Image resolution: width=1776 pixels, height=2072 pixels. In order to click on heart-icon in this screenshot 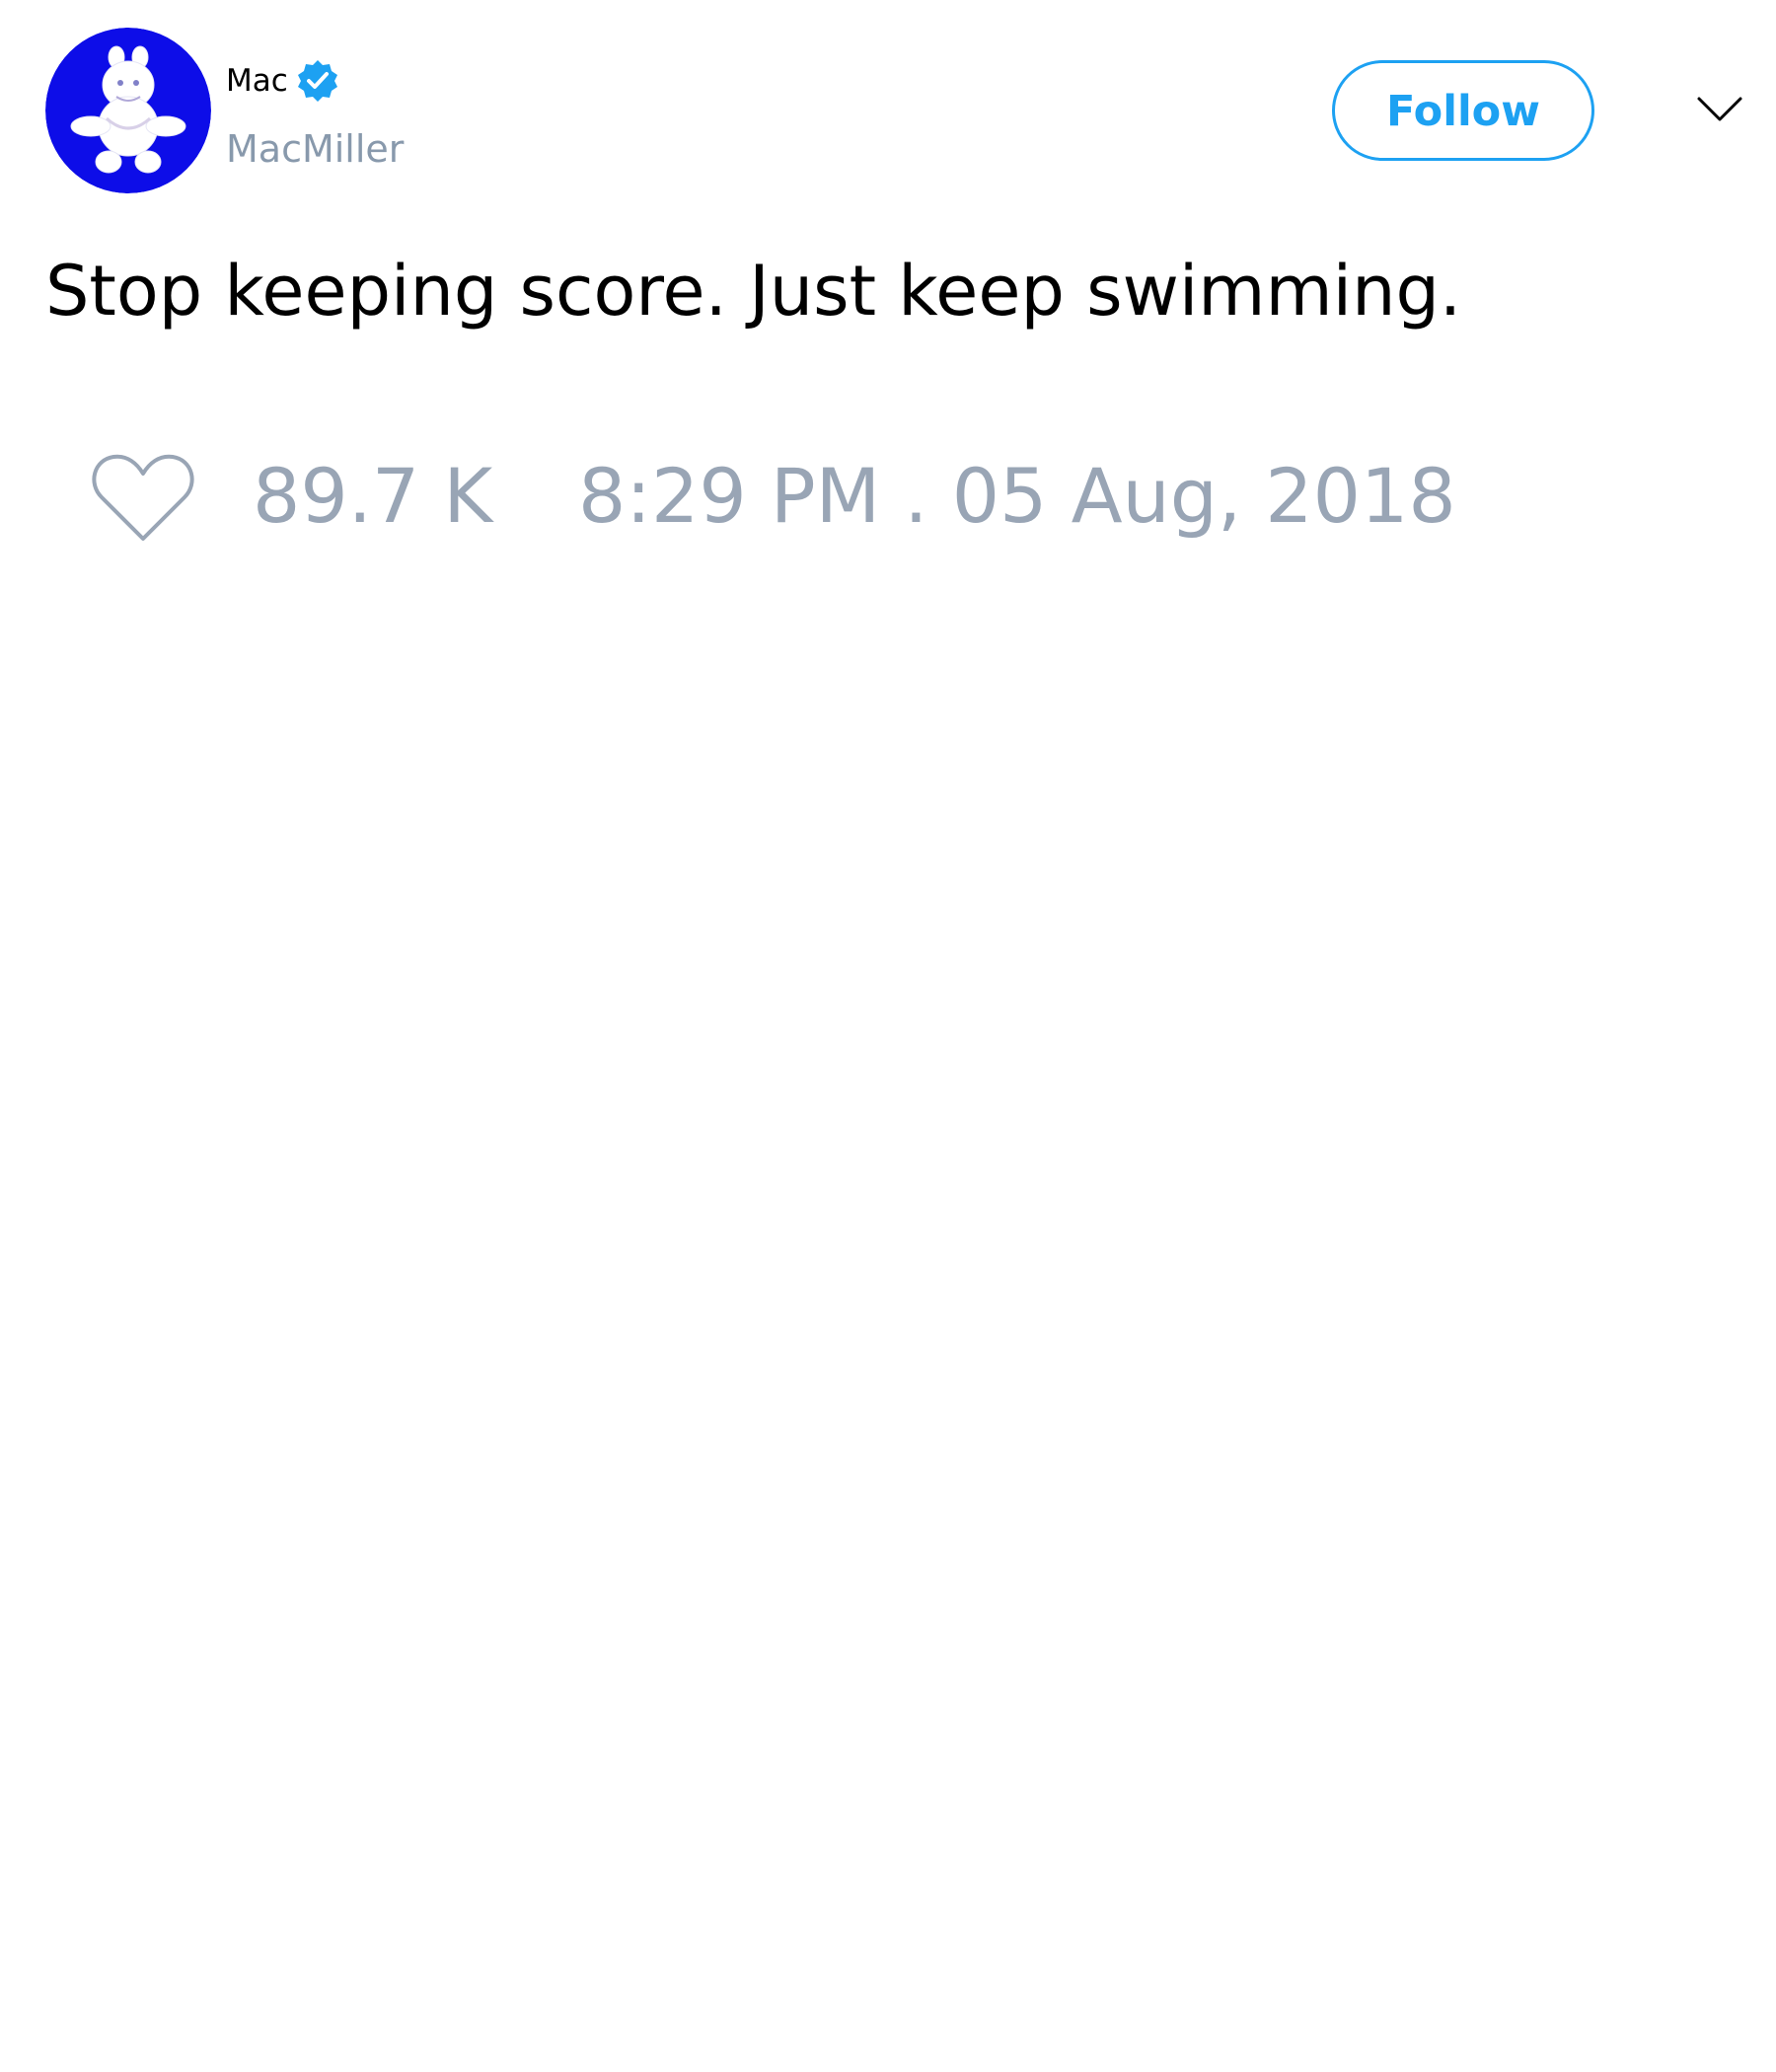, I will do `click(143, 498)`.